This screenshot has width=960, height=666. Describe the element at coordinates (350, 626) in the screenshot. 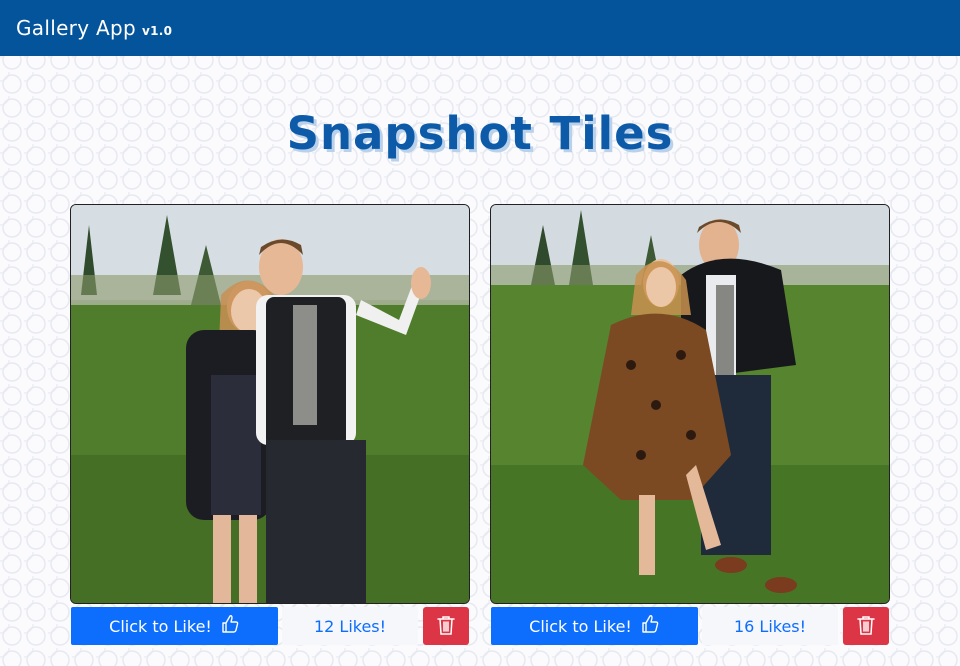

I see `likes-count: 12 Likes!` at that location.